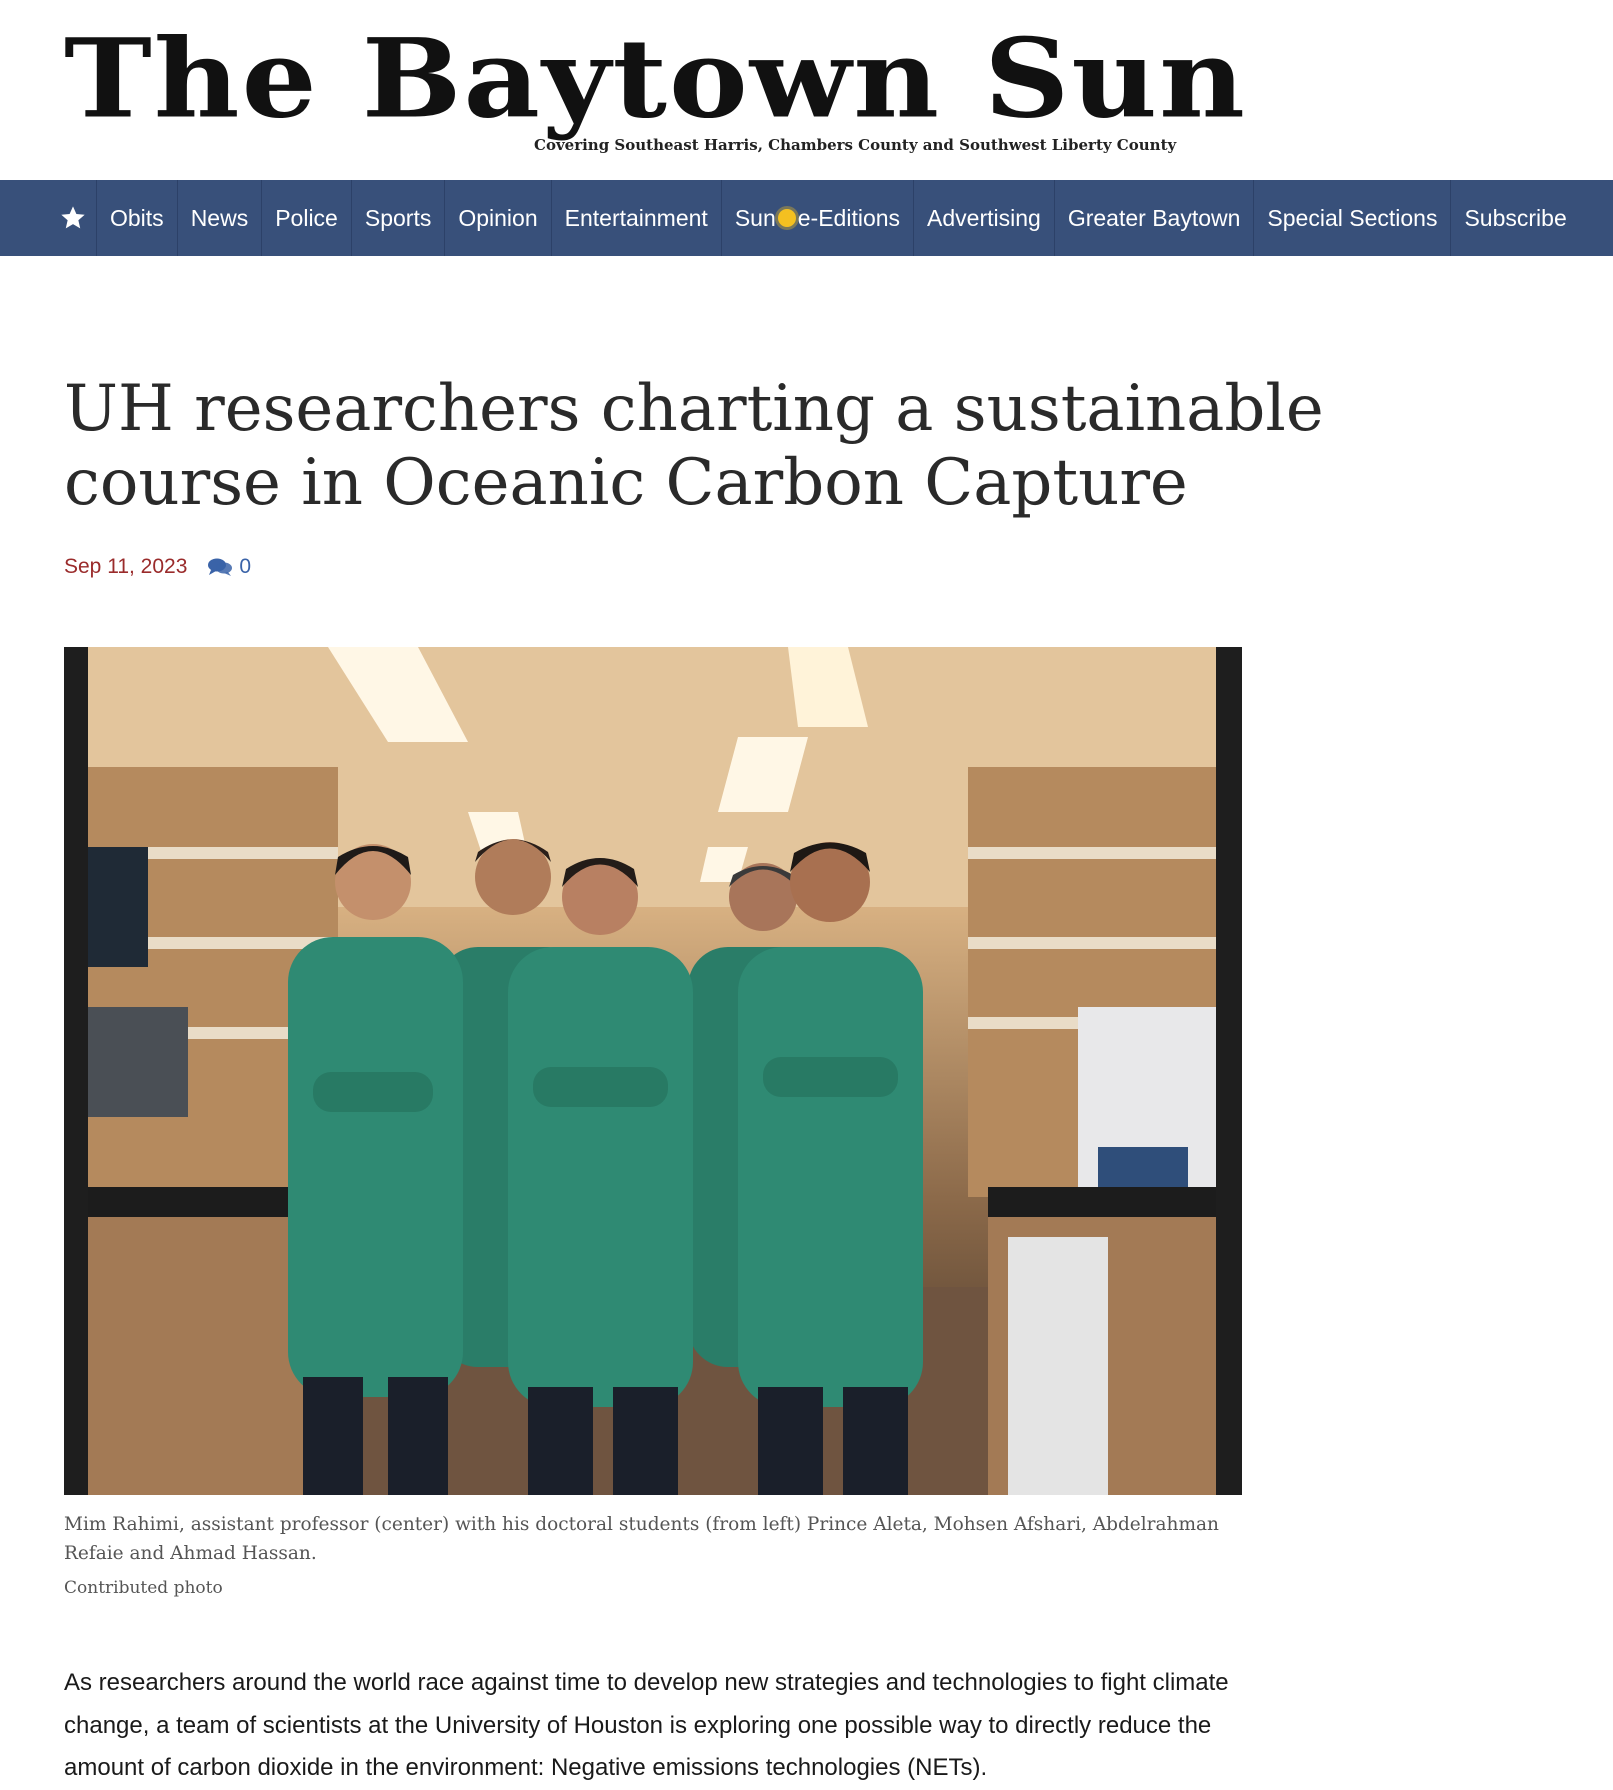  What do you see at coordinates (755, 217) in the screenshot?
I see `nav-e-editions-prefix: Sun` at bounding box center [755, 217].